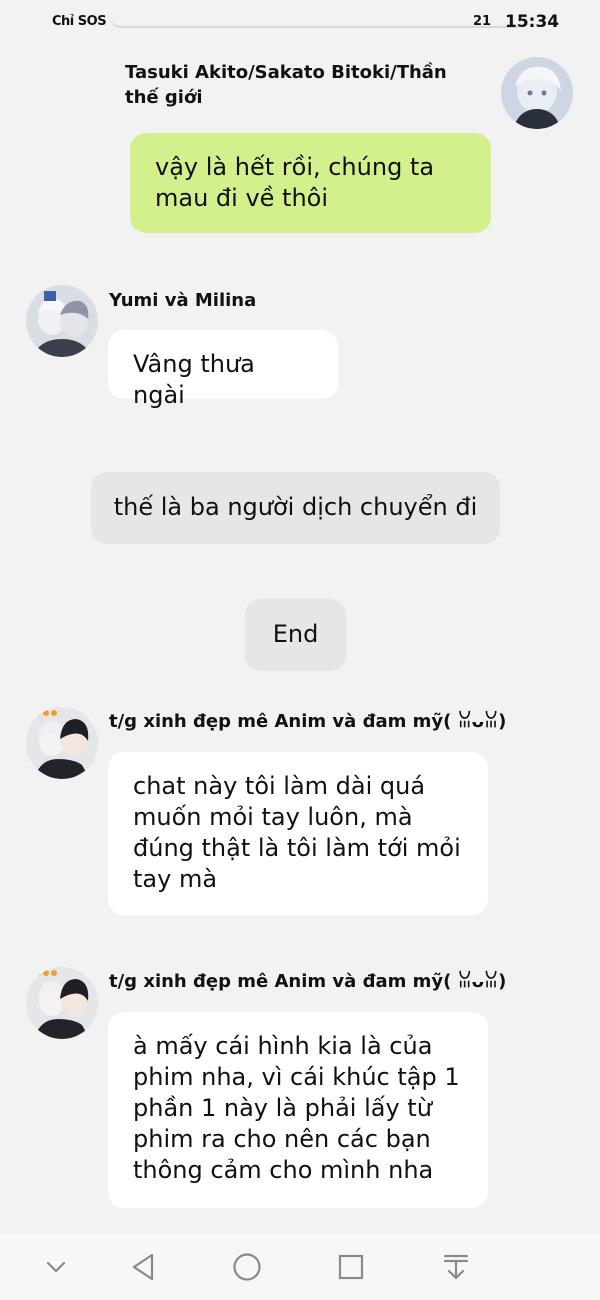 Image resolution: width=600 pixels, height=1300 pixels. What do you see at coordinates (532, 22) in the screenshot?
I see `clock: 15:34` at bounding box center [532, 22].